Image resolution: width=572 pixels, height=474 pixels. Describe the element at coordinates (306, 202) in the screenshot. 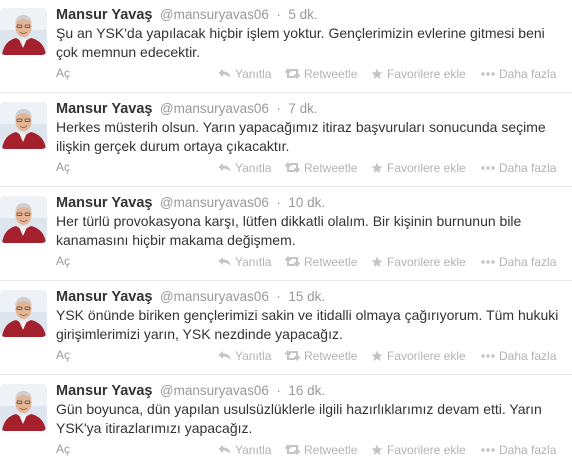

I see `timestamp: 10 dk.` at that location.